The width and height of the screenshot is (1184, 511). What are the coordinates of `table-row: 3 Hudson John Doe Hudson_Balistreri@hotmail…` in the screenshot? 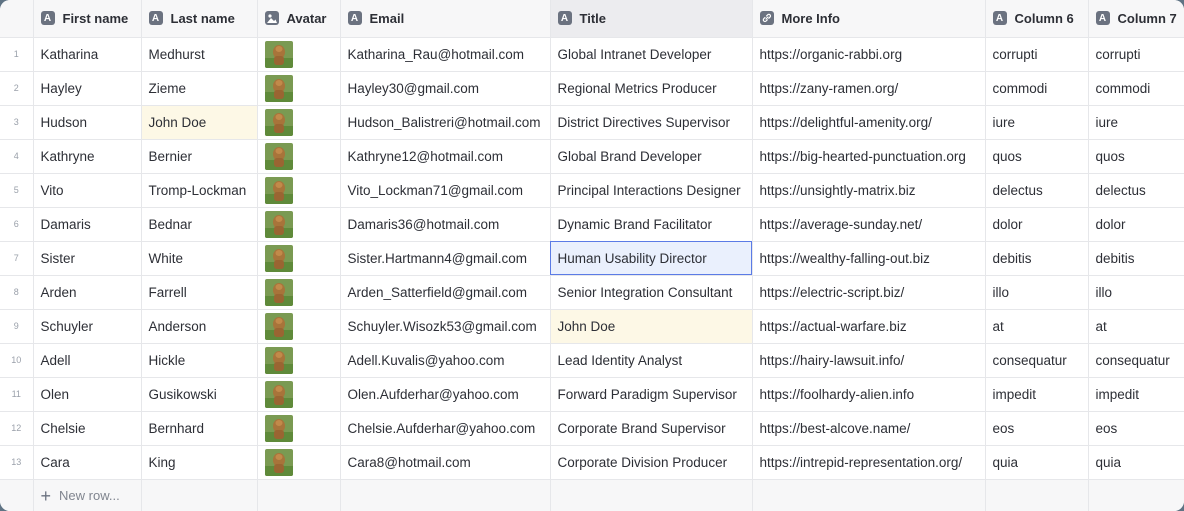 It's located at (592, 122).